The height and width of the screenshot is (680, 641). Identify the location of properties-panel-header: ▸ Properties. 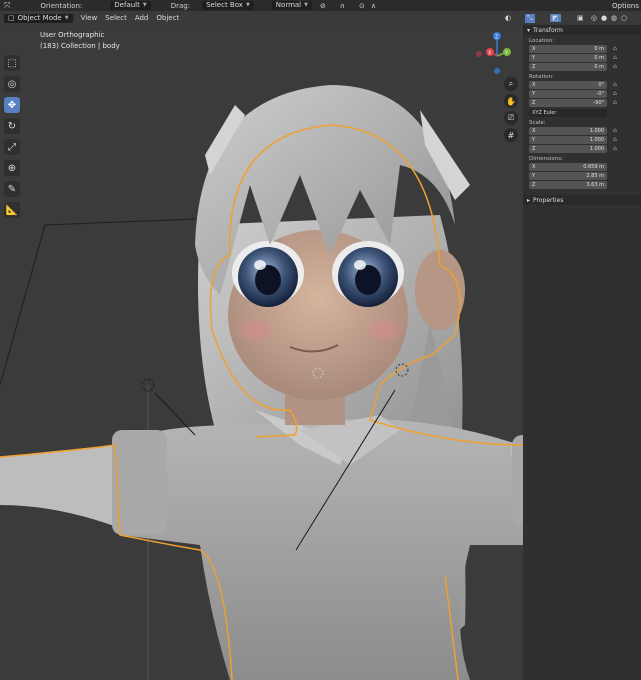
(582, 200).